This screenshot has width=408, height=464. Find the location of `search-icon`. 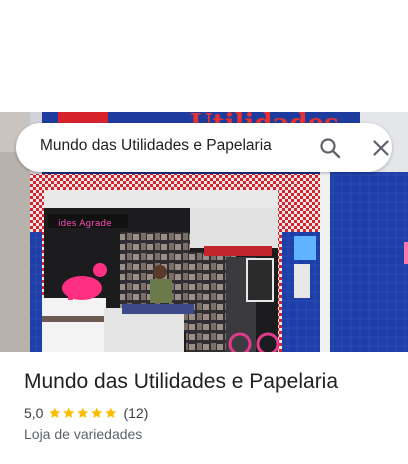

search-icon is located at coordinates (330, 148).